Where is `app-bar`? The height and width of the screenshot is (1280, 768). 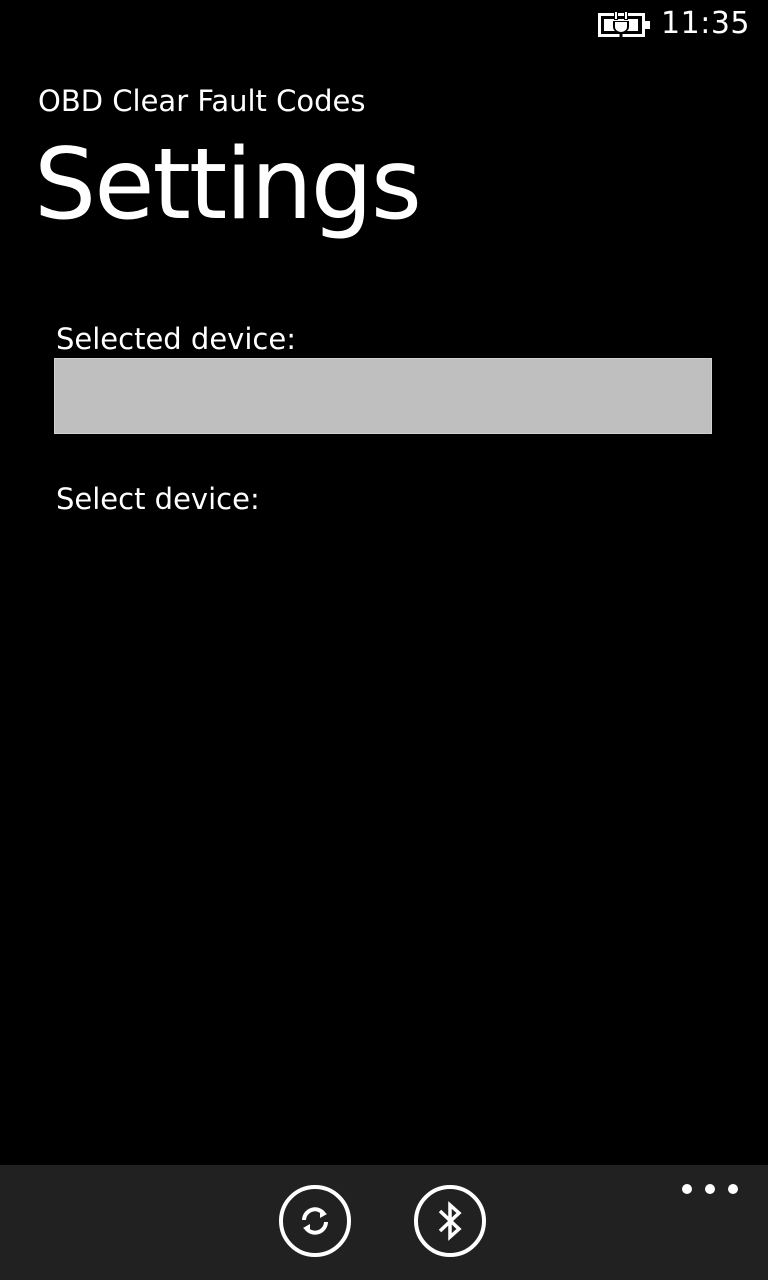 app-bar is located at coordinates (384, 1222).